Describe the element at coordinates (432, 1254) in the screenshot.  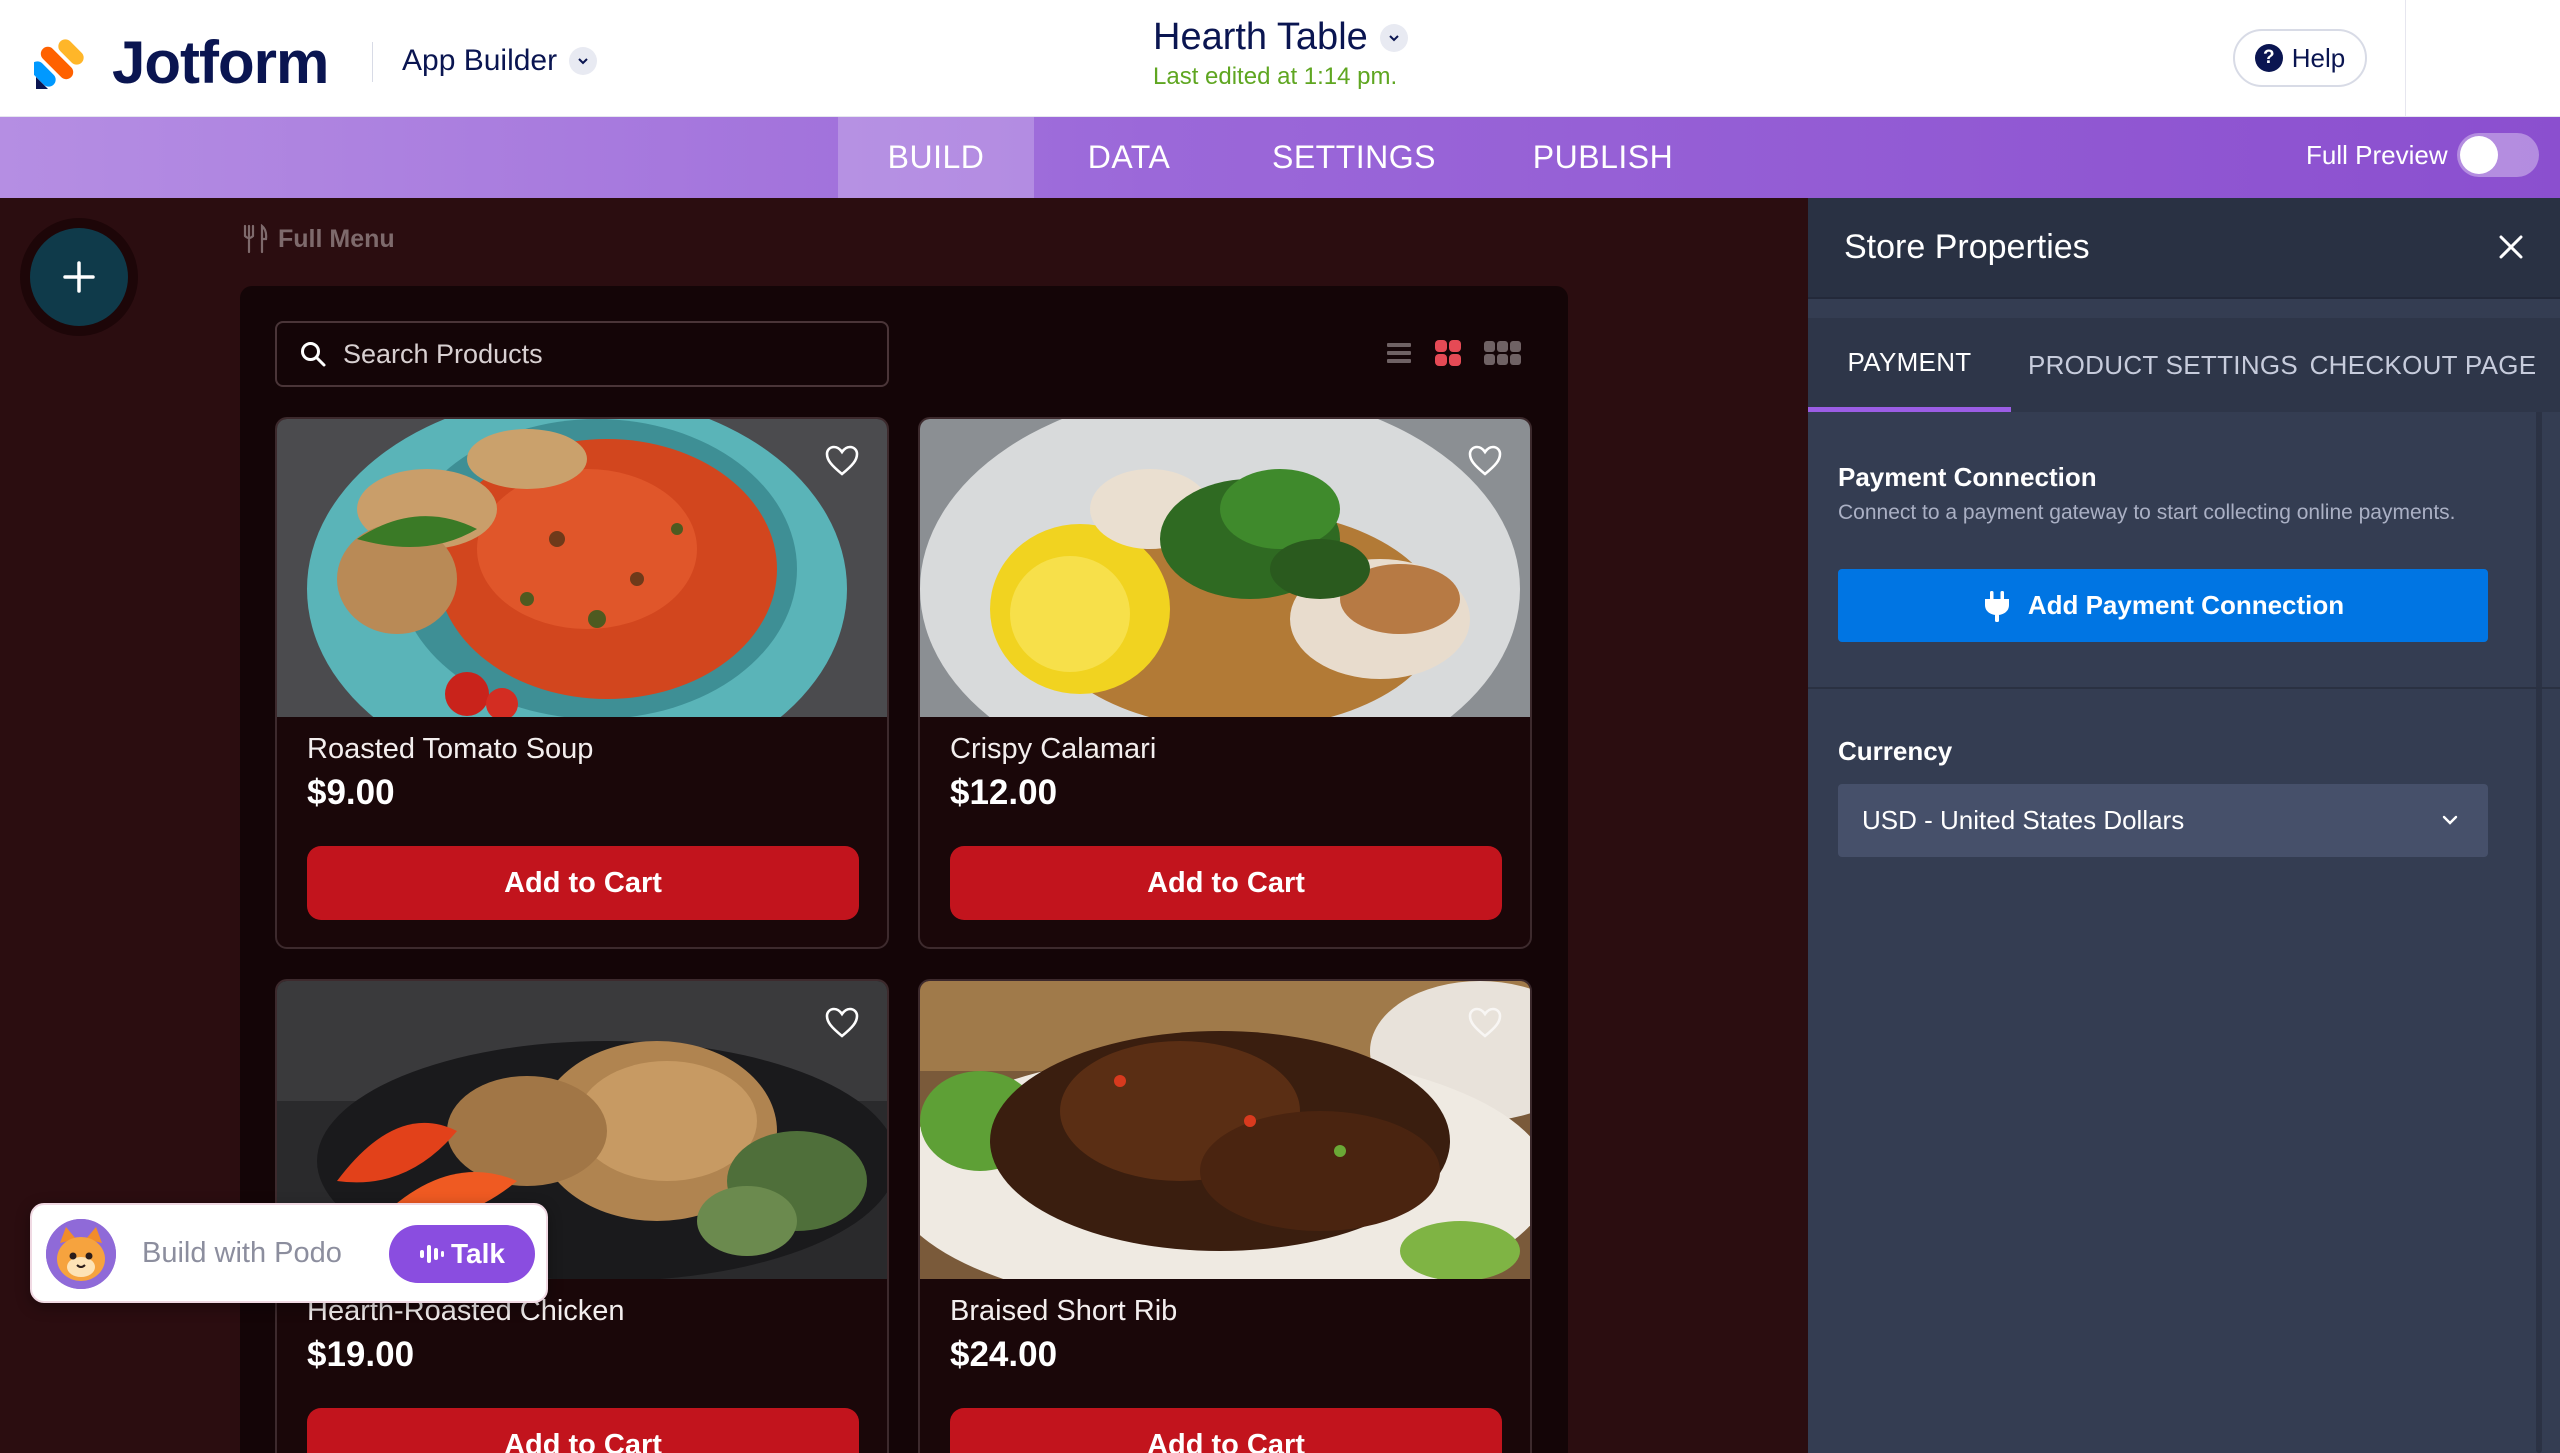
I see `voice-wave-icon` at that location.